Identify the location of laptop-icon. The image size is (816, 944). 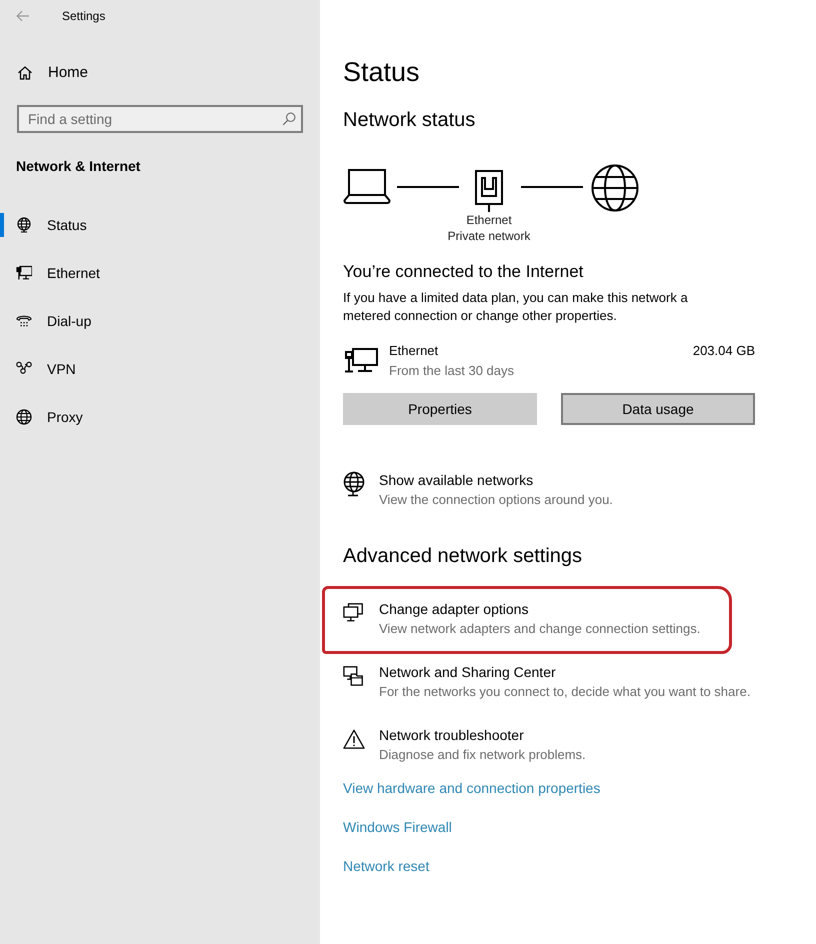
(367, 186).